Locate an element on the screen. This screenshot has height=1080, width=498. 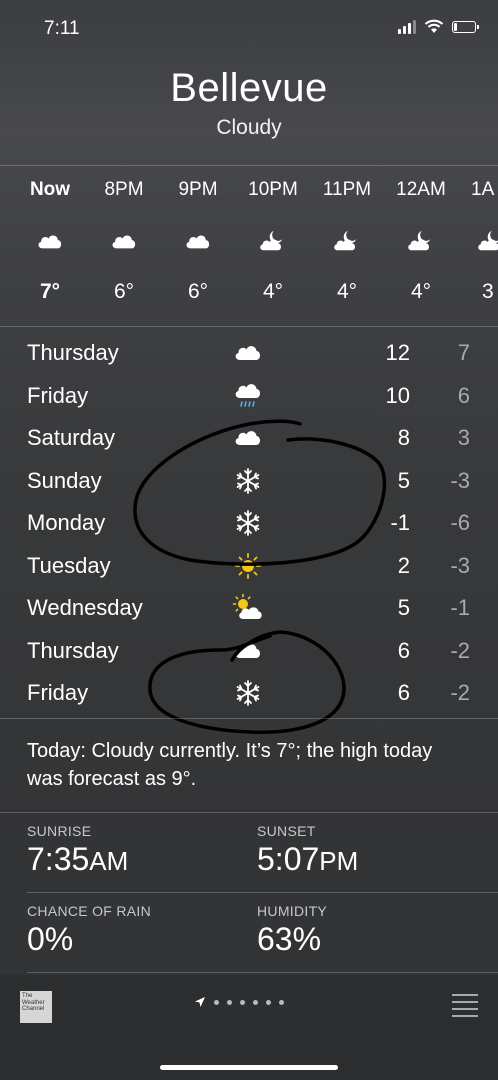
sunrise-cell: SUNRISE 7:35AM is located at coordinates (77, 850).